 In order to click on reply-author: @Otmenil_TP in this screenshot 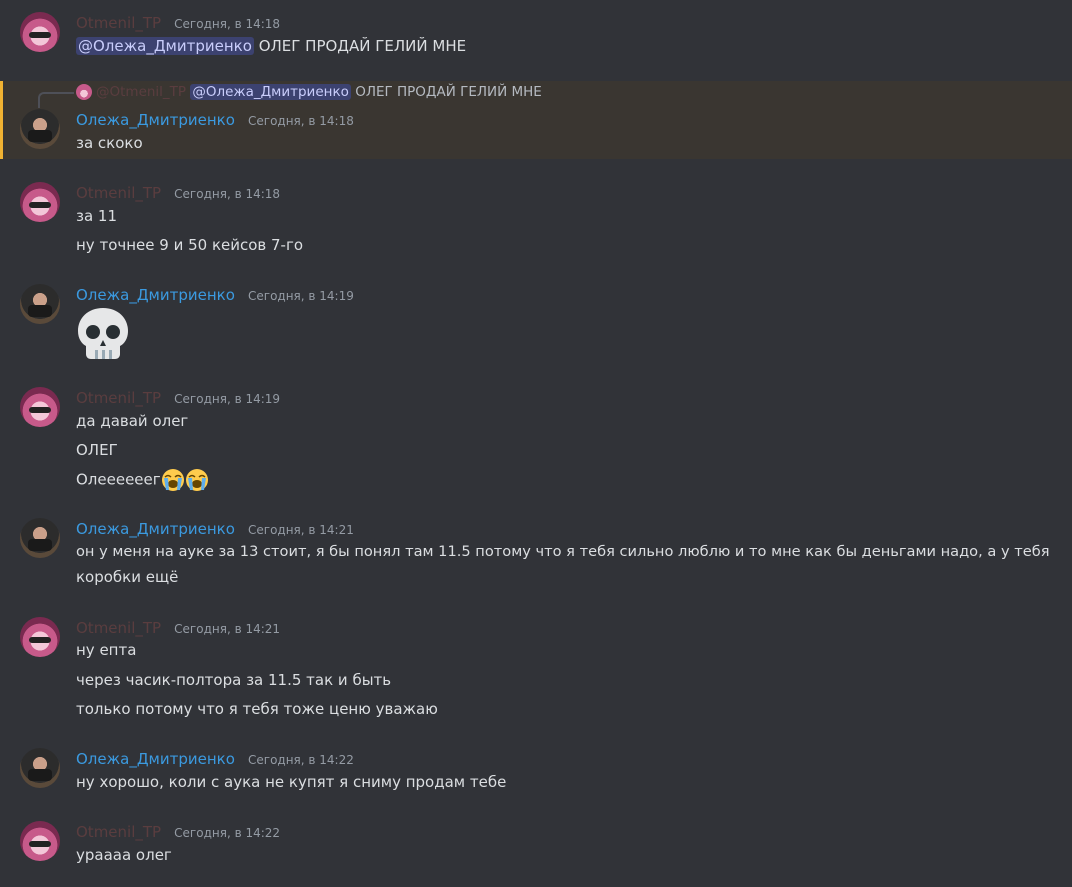, I will do `click(141, 92)`.